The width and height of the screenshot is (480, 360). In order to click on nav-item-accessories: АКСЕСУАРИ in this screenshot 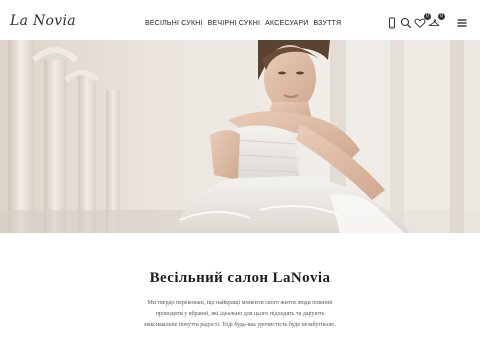, I will do `click(286, 23)`.